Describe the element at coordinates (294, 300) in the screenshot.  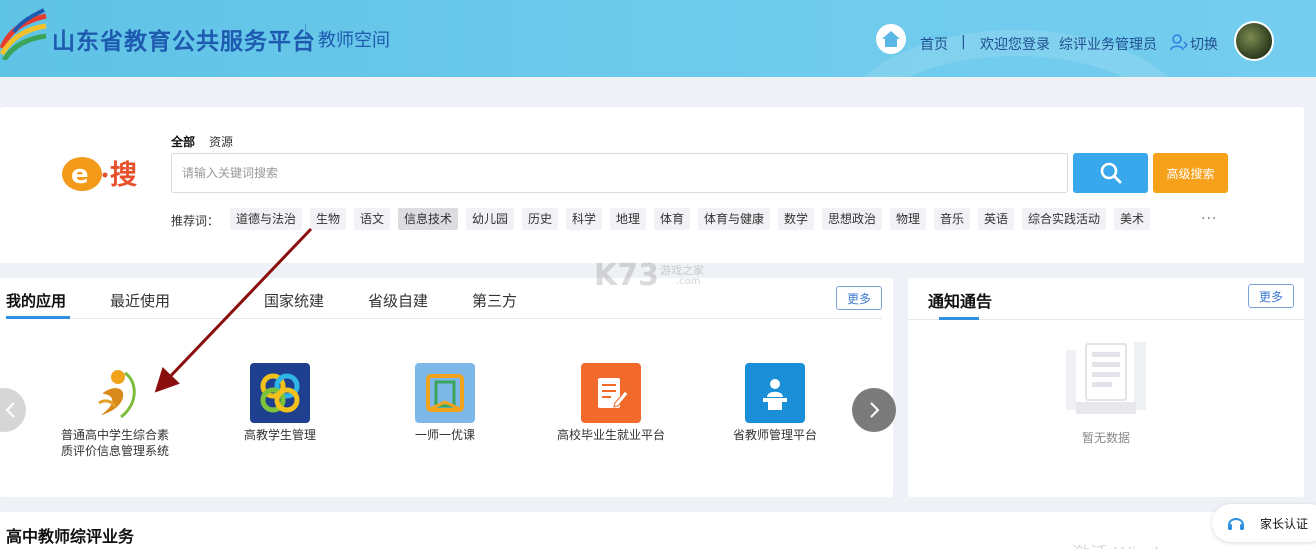
I see `tab-national: 国家统建` at that location.